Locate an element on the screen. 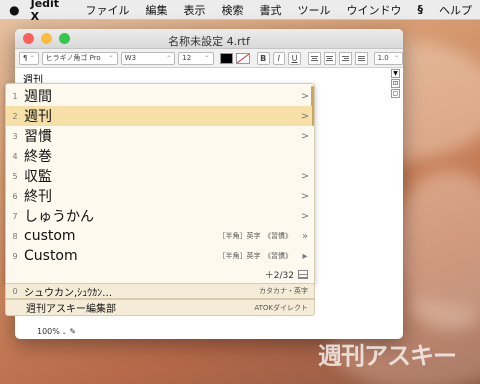 The height and width of the screenshot is (384, 480). candidate-row-selected: 2 週刊 > is located at coordinates (159, 116).